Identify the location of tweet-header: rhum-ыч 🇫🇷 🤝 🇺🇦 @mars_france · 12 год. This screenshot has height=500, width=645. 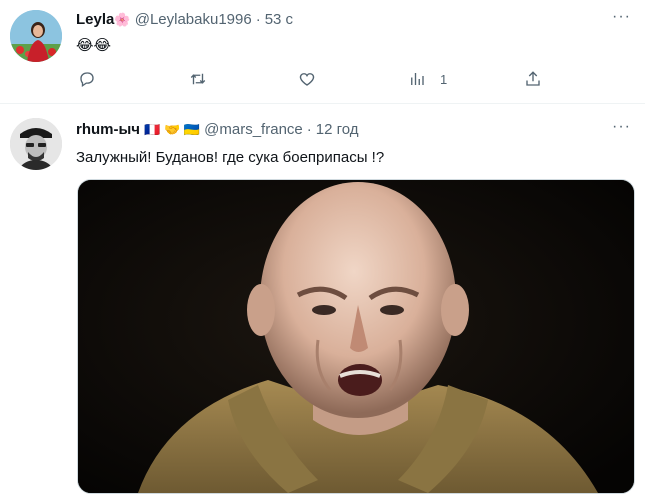
(217, 130).